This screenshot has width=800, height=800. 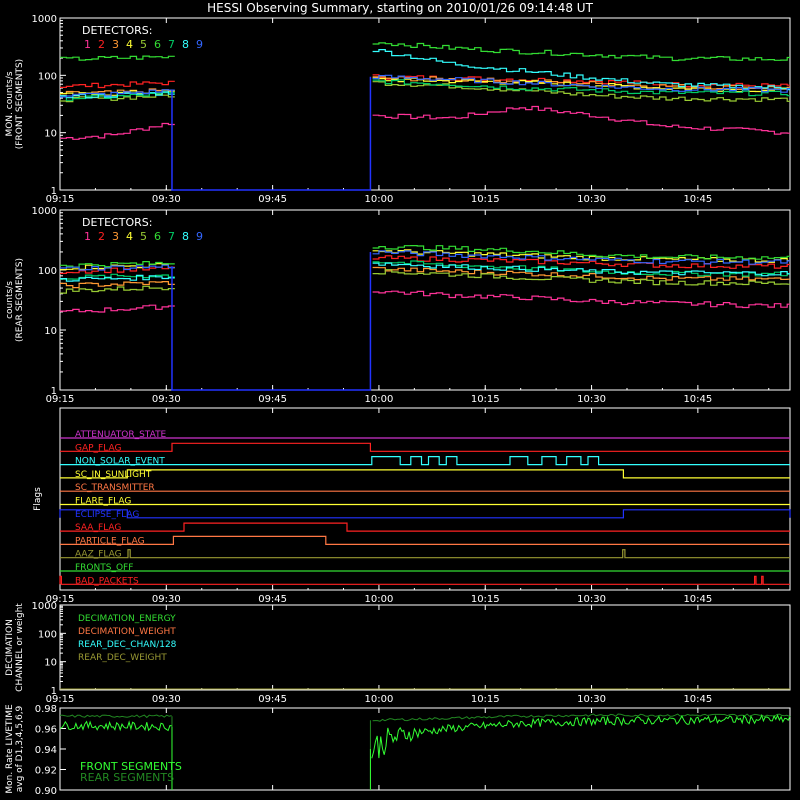 I want to click on rear-detector-number: 5, so click(x=143, y=236).